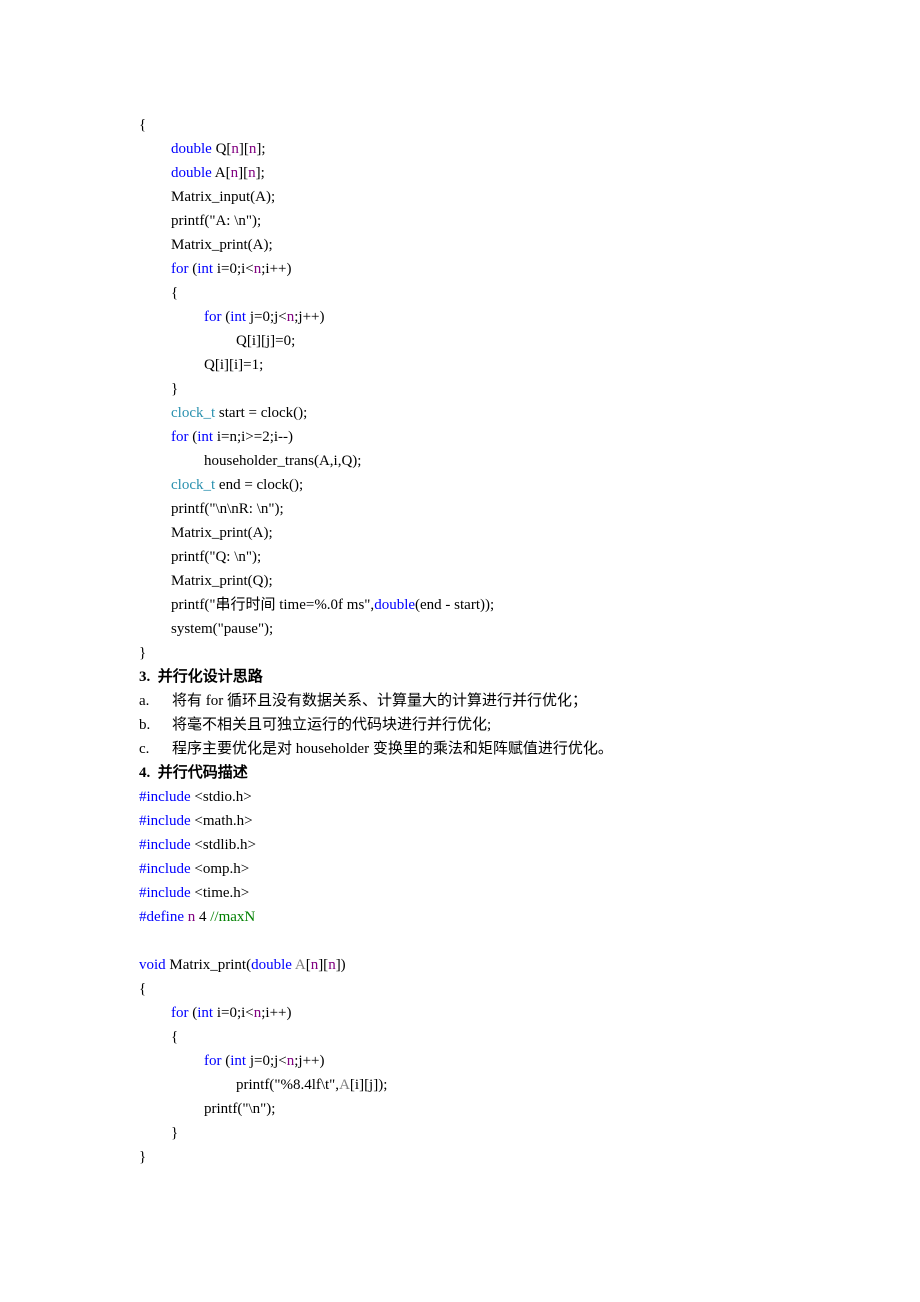 The height and width of the screenshot is (1302, 920). Describe the element at coordinates (144, 749) in the screenshot. I see `list-label: c.` at that location.